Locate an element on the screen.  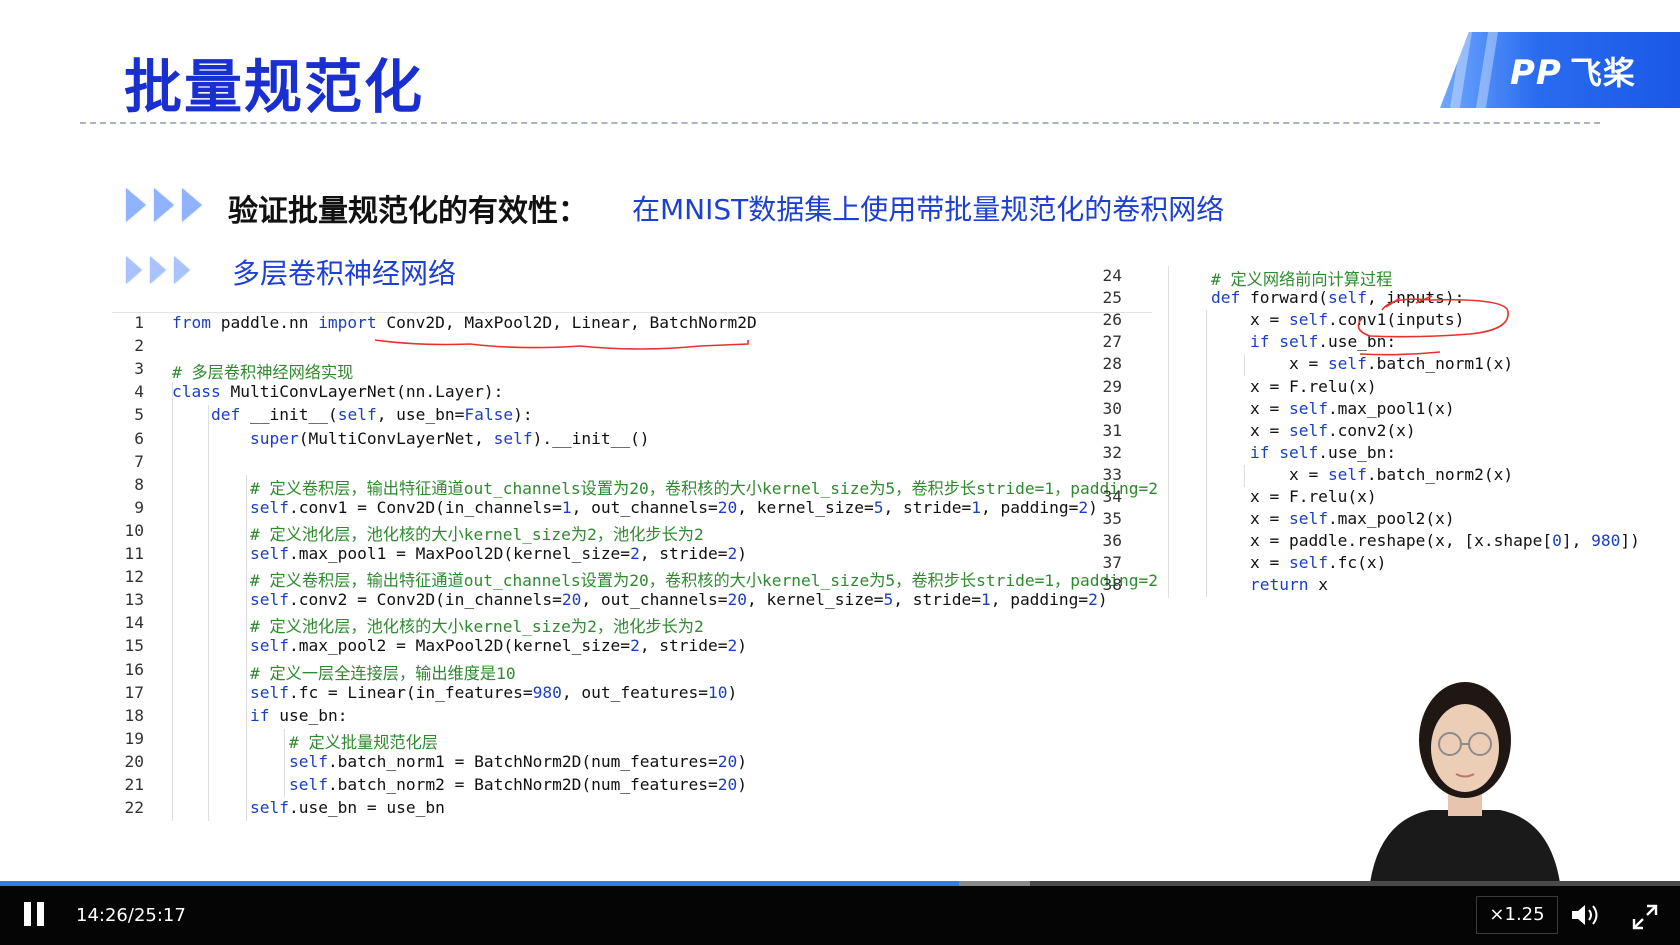
line-number: 27 is located at coordinates (1112, 342).